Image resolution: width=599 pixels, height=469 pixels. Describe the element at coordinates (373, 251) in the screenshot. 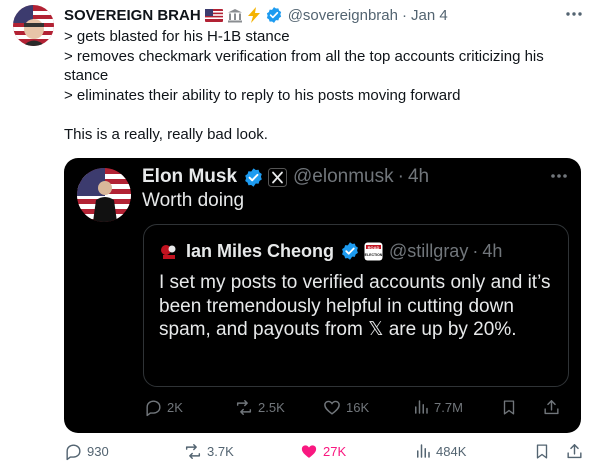

I see `affiliate-badge-icon: ROAD ELECTION` at that location.